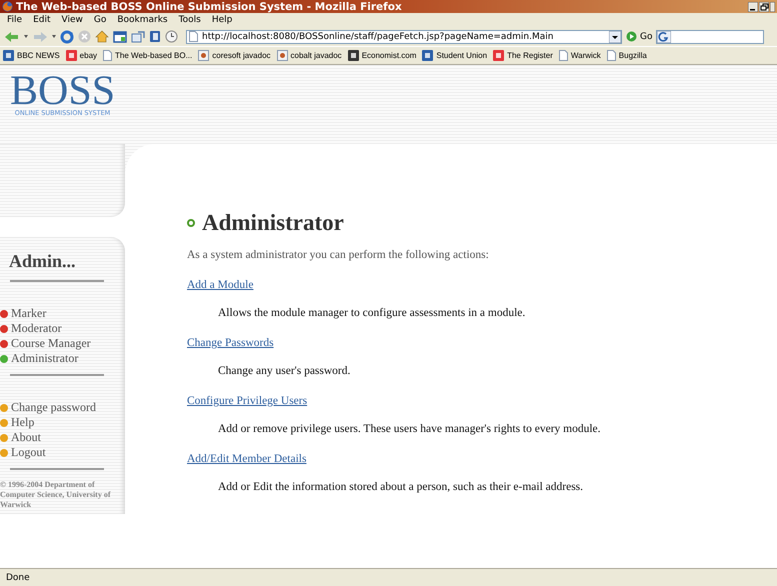 The height and width of the screenshot is (586, 777). What do you see at coordinates (410, 429) in the screenshot?
I see `action-description: Add or remove privilege users. These users have manager's rights to every module.` at bounding box center [410, 429].